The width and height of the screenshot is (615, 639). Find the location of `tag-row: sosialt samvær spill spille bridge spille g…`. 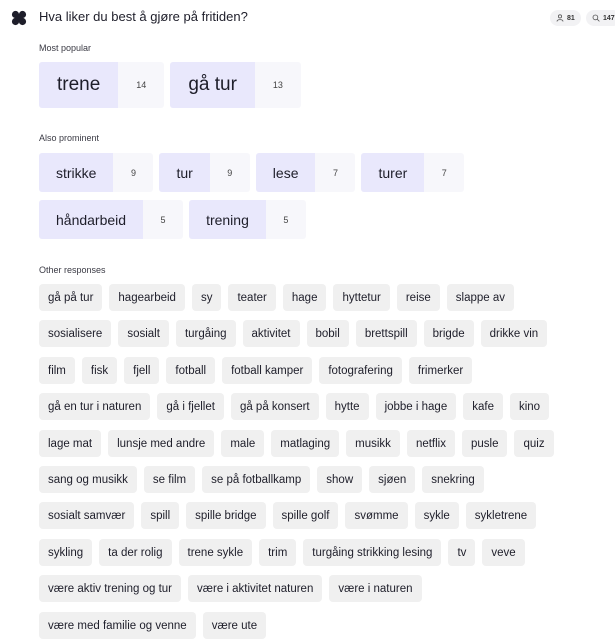

tag-row: sosialt samvær spill spille bridge spille g… is located at coordinates (288, 515).